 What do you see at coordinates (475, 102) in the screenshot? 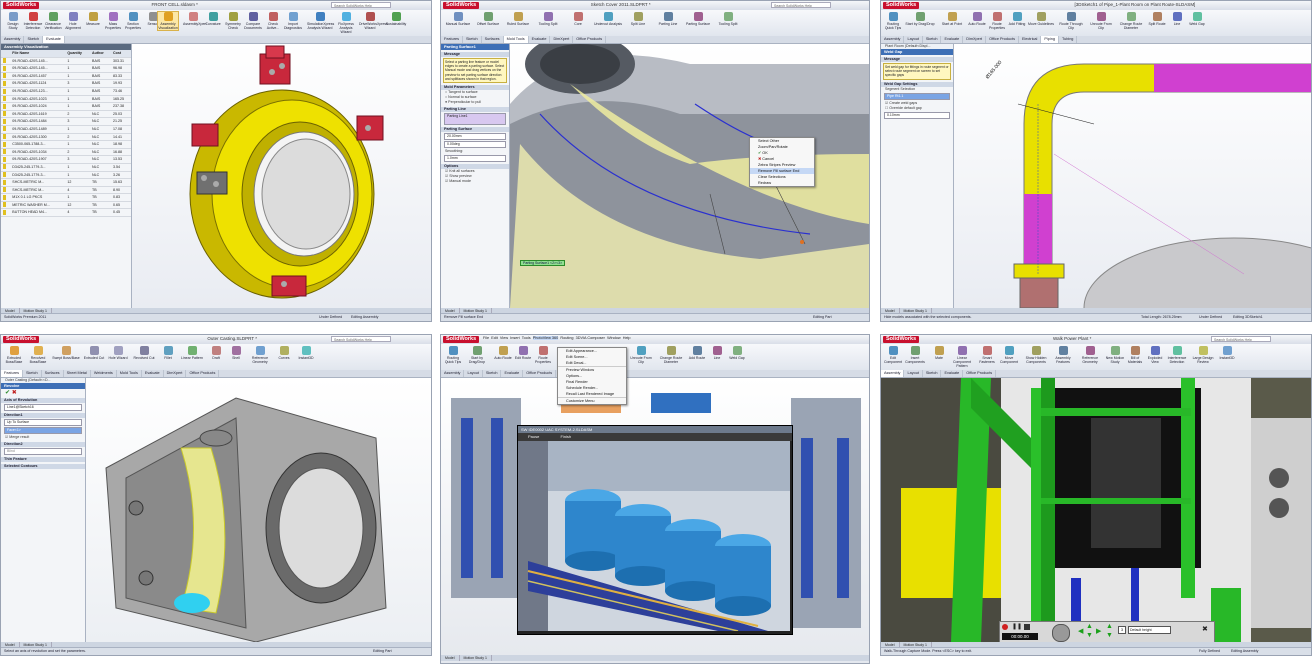
I see `radio-perpendicular: ● Perpendicular to pull` at bounding box center [475, 102].